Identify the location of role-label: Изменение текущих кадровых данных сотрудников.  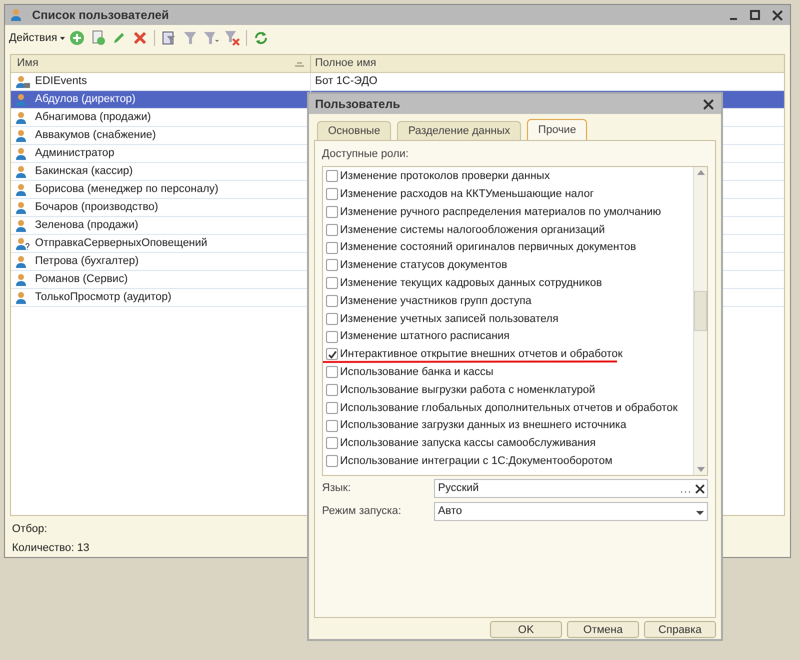
(471, 283).